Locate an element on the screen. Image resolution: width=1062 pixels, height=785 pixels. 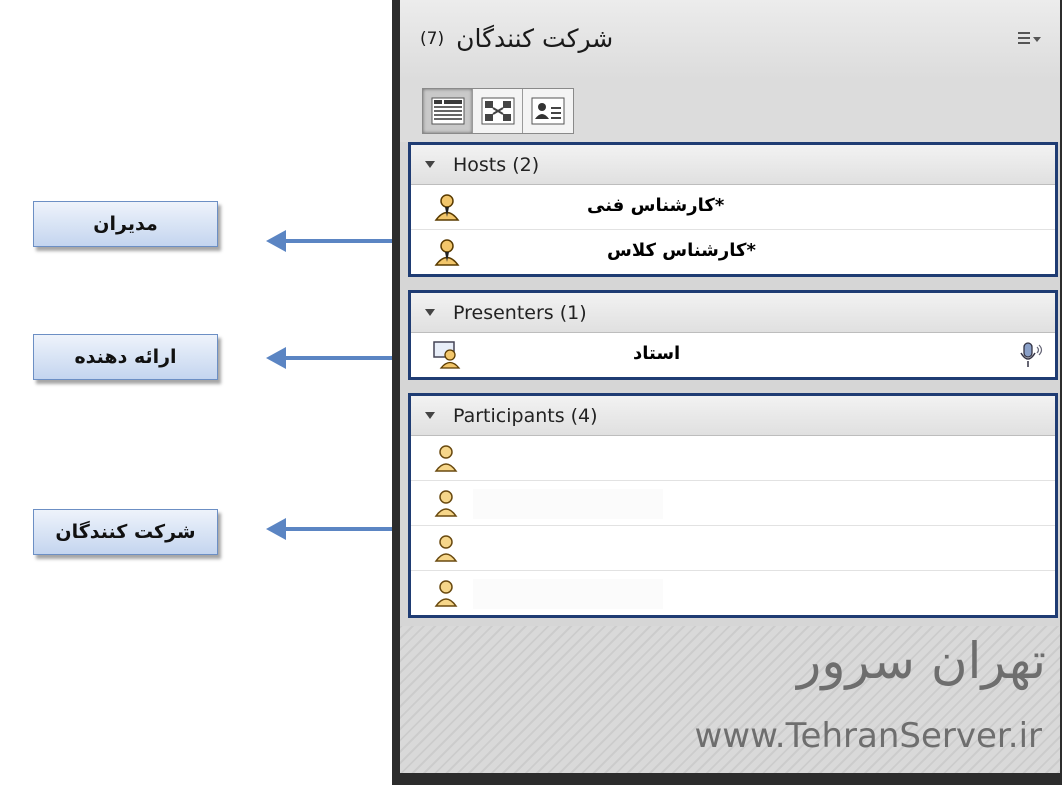
callout-presenters-label: ارائه دهنده is located at coordinates (125, 357).